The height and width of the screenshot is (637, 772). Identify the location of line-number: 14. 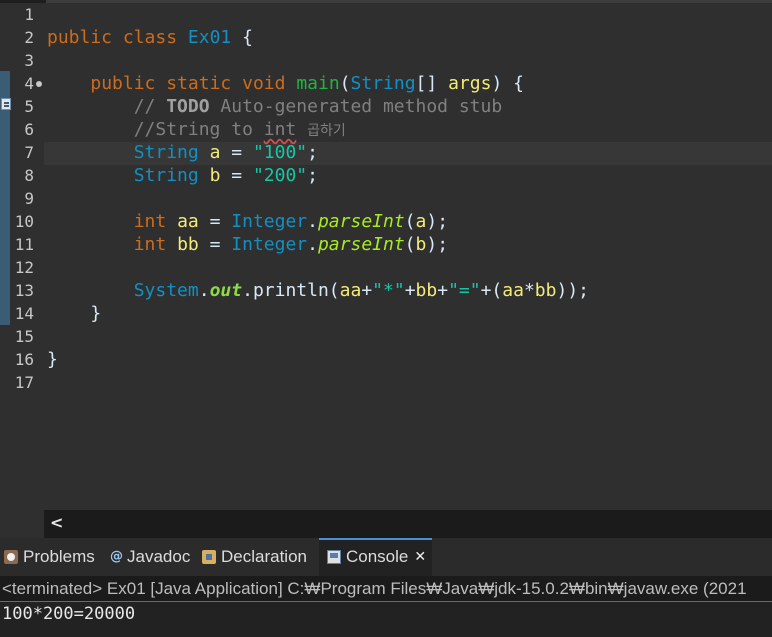
(24, 313).